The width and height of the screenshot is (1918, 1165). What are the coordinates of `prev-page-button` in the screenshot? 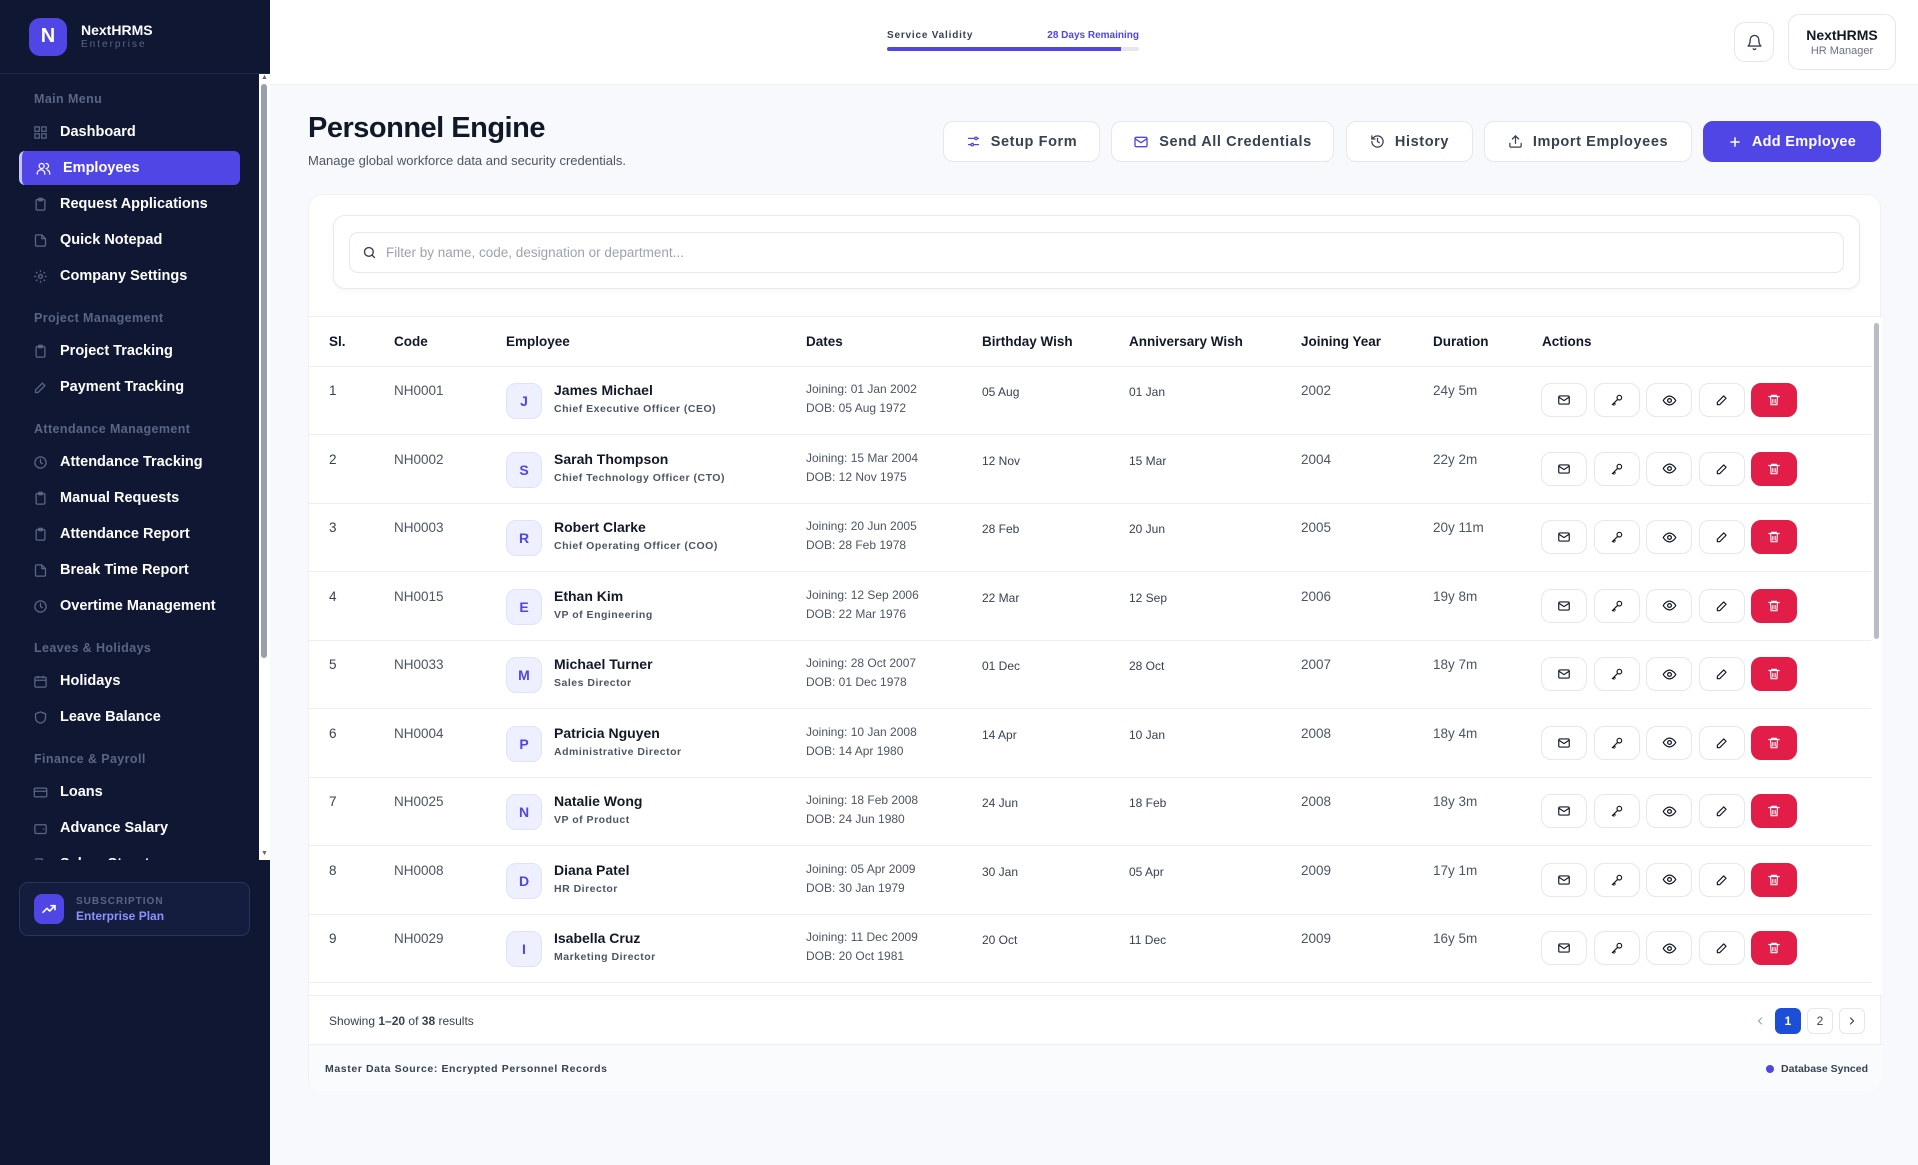 It's located at (1760, 1021).